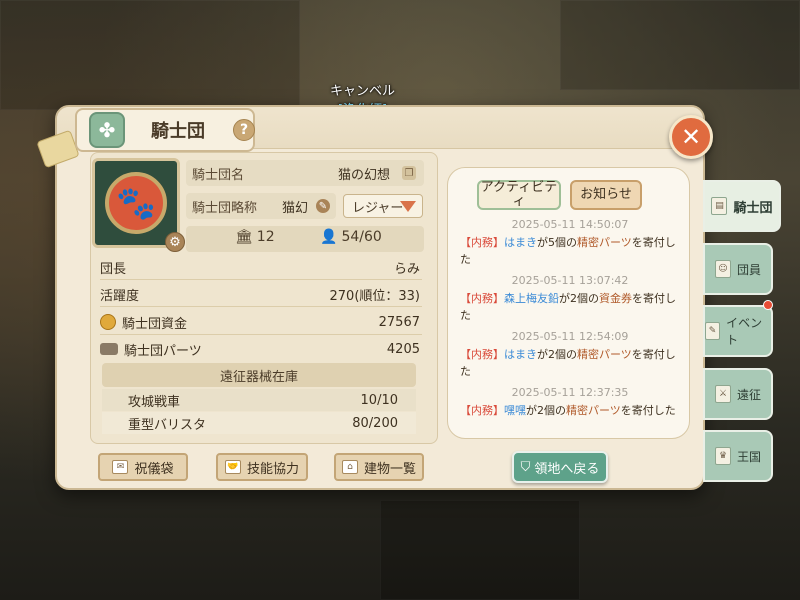 The width and height of the screenshot is (800, 600). What do you see at coordinates (178, 131) in the screenshot?
I see `page-title: 騎士団` at bounding box center [178, 131].